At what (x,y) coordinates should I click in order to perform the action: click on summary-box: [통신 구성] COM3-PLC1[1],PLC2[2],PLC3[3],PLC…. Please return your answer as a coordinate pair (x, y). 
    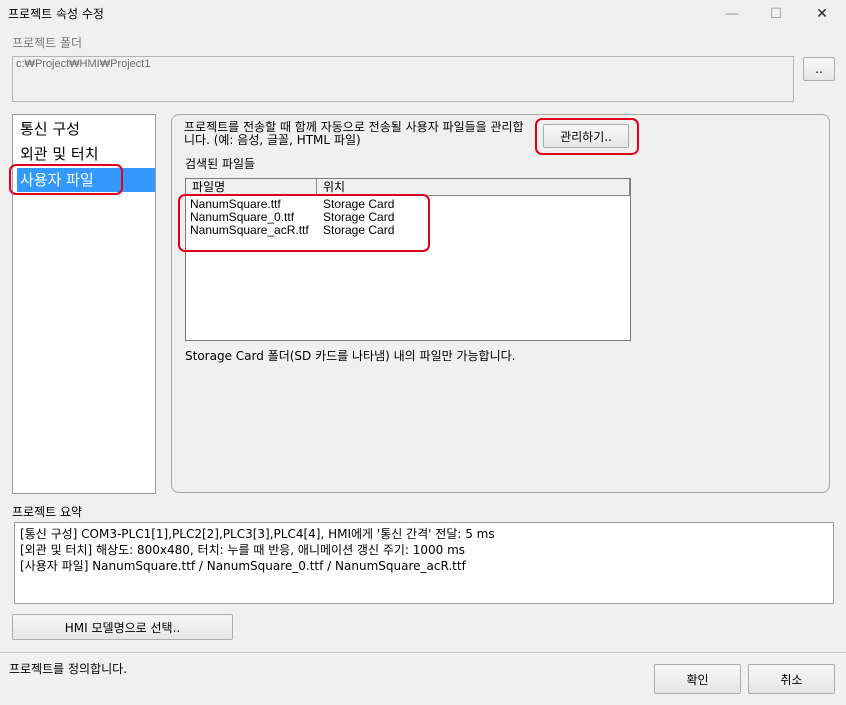
    Looking at the image, I should click on (424, 563).